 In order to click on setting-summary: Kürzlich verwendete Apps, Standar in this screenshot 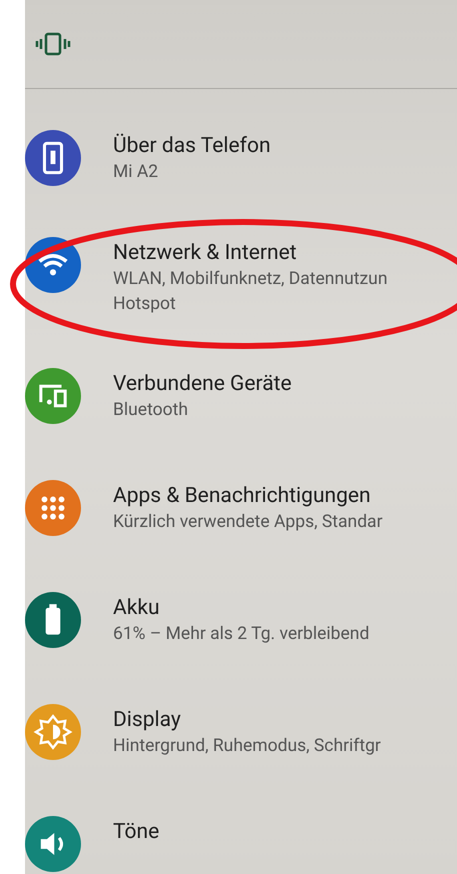, I will do `click(248, 522)`.